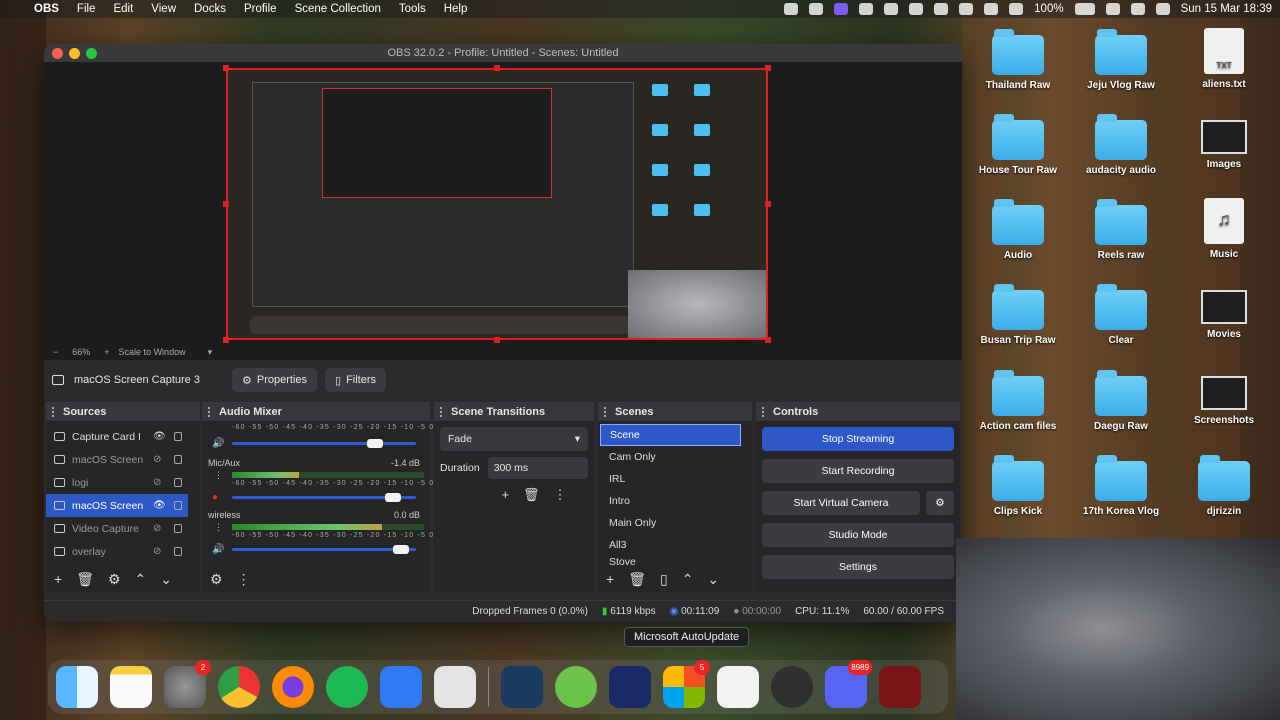  Describe the element at coordinates (900, 687) in the screenshot. I see `valorant-icon` at that location.